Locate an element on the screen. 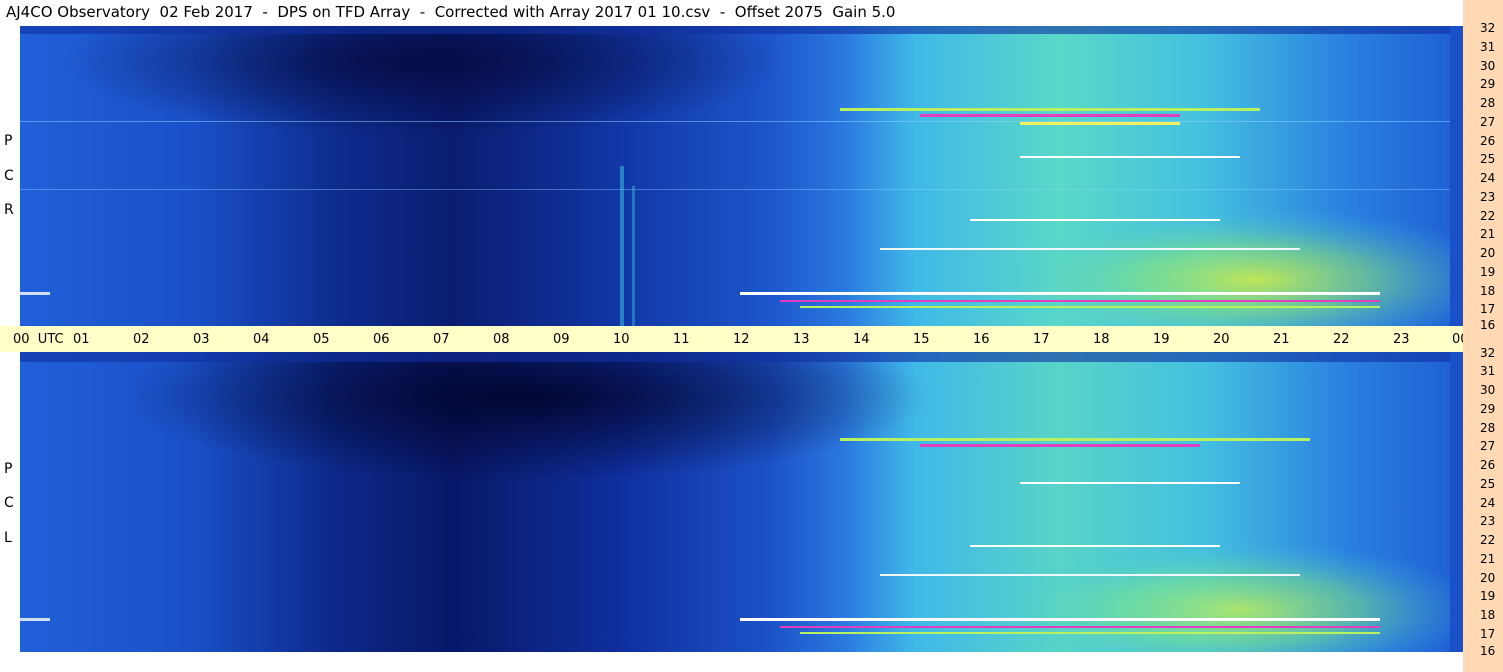 Image resolution: width=1503 pixels, height=672 pixels. freq-top-16: 16 is located at coordinates (1488, 325).